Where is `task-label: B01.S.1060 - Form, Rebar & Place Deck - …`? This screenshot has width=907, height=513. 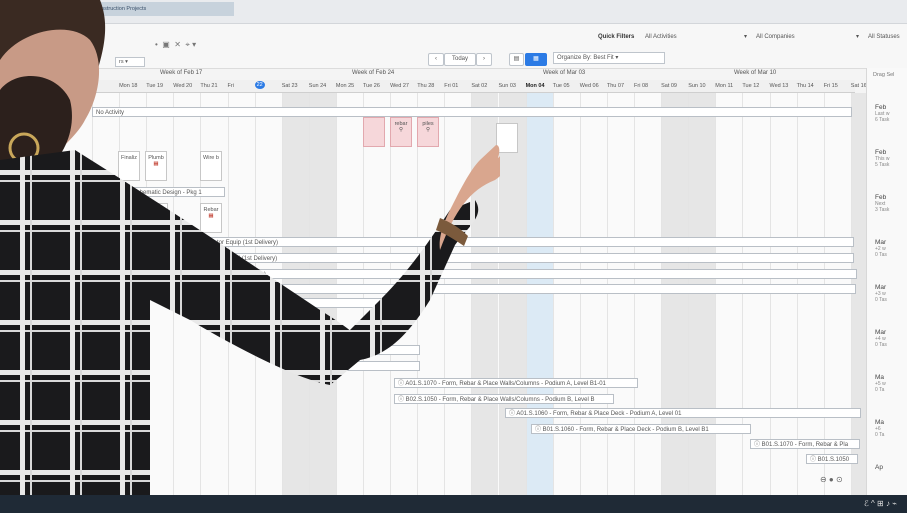 task-label: B01.S.1060 - Form, Rebar & Place Deck - … is located at coordinates (625, 430).